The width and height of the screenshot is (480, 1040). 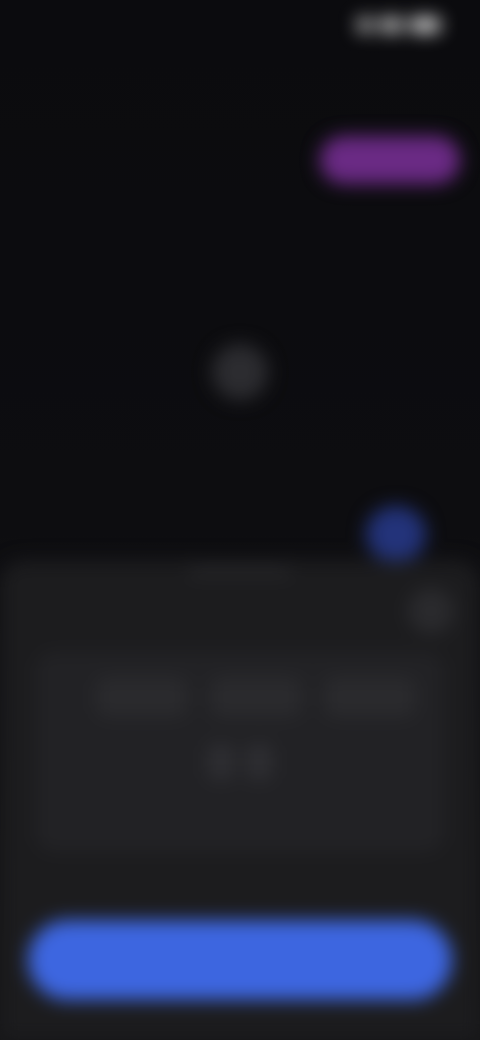 I want to click on page-title, so click(x=86, y=88).